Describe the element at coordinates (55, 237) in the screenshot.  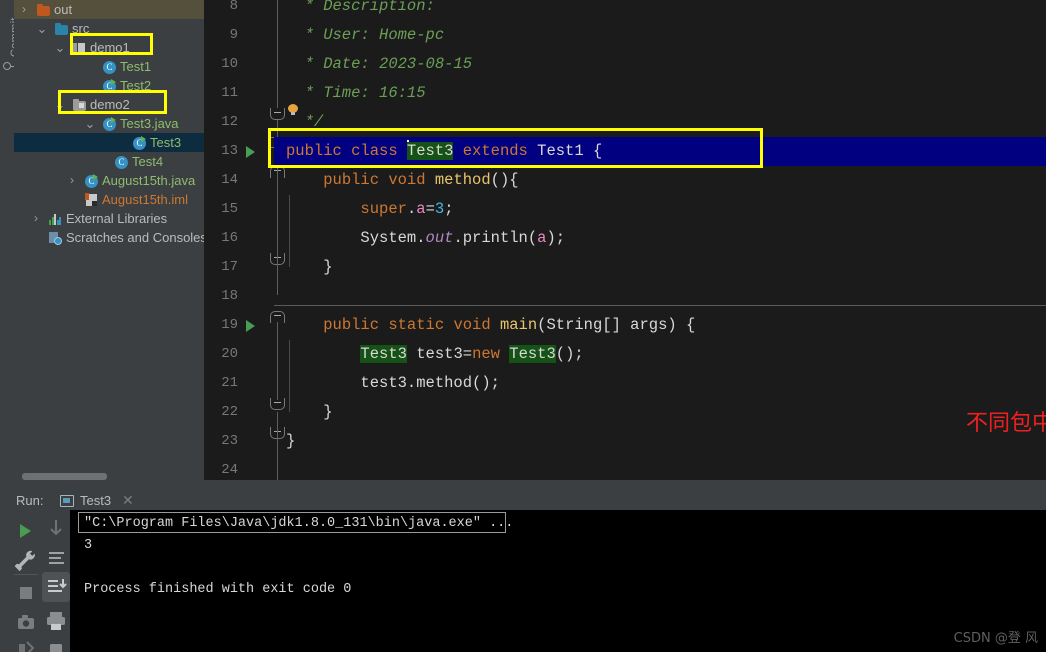
I see `scratches-clock-icon` at that location.